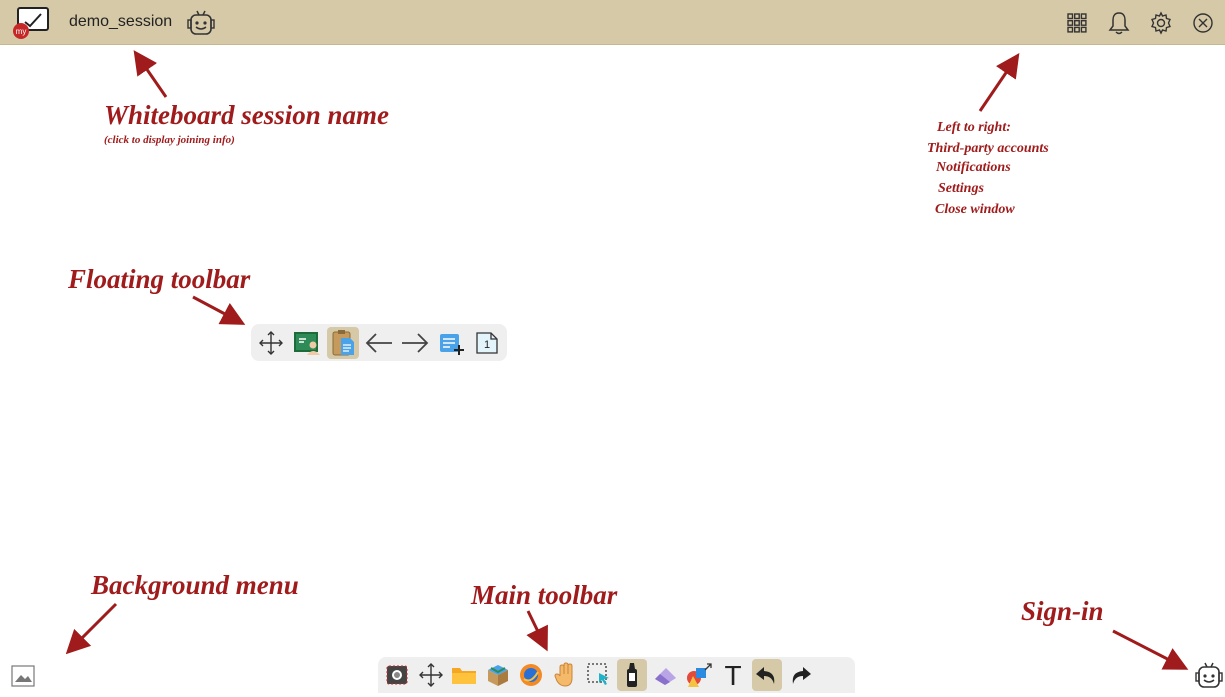 The image size is (1225, 697). What do you see at coordinates (21, 31) in the screenshot?
I see `logo-badge-text: my` at bounding box center [21, 31].